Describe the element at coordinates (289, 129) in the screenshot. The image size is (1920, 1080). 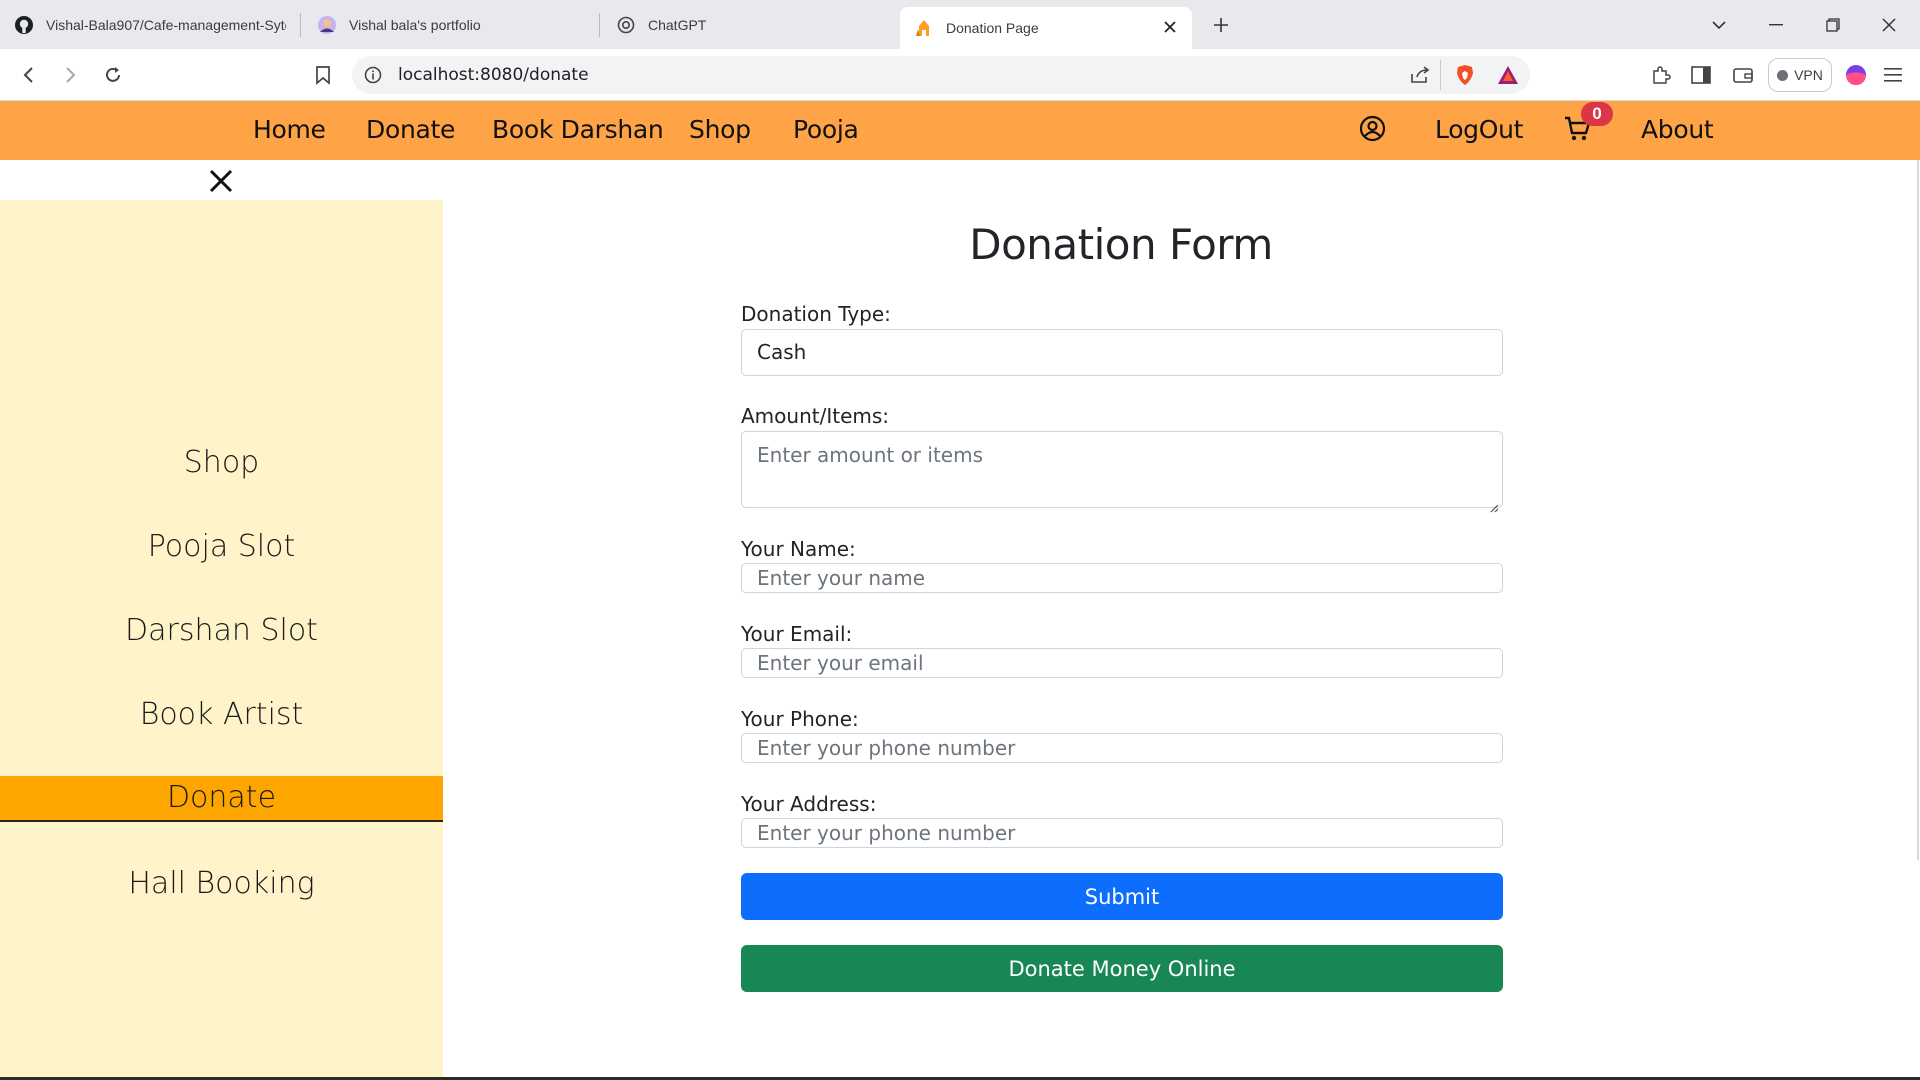
I see `nav-home-link: Home` at that location.